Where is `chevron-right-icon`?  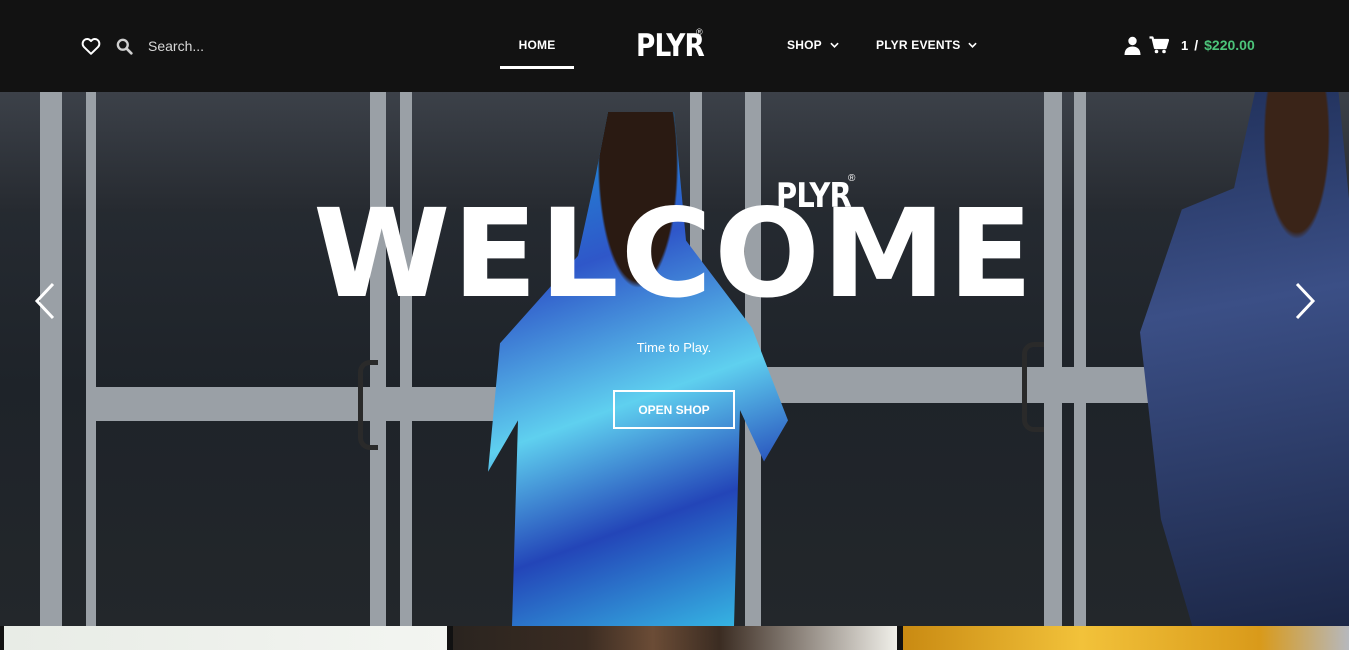
chevron-right-icon is located at coordinates (1305, 301).